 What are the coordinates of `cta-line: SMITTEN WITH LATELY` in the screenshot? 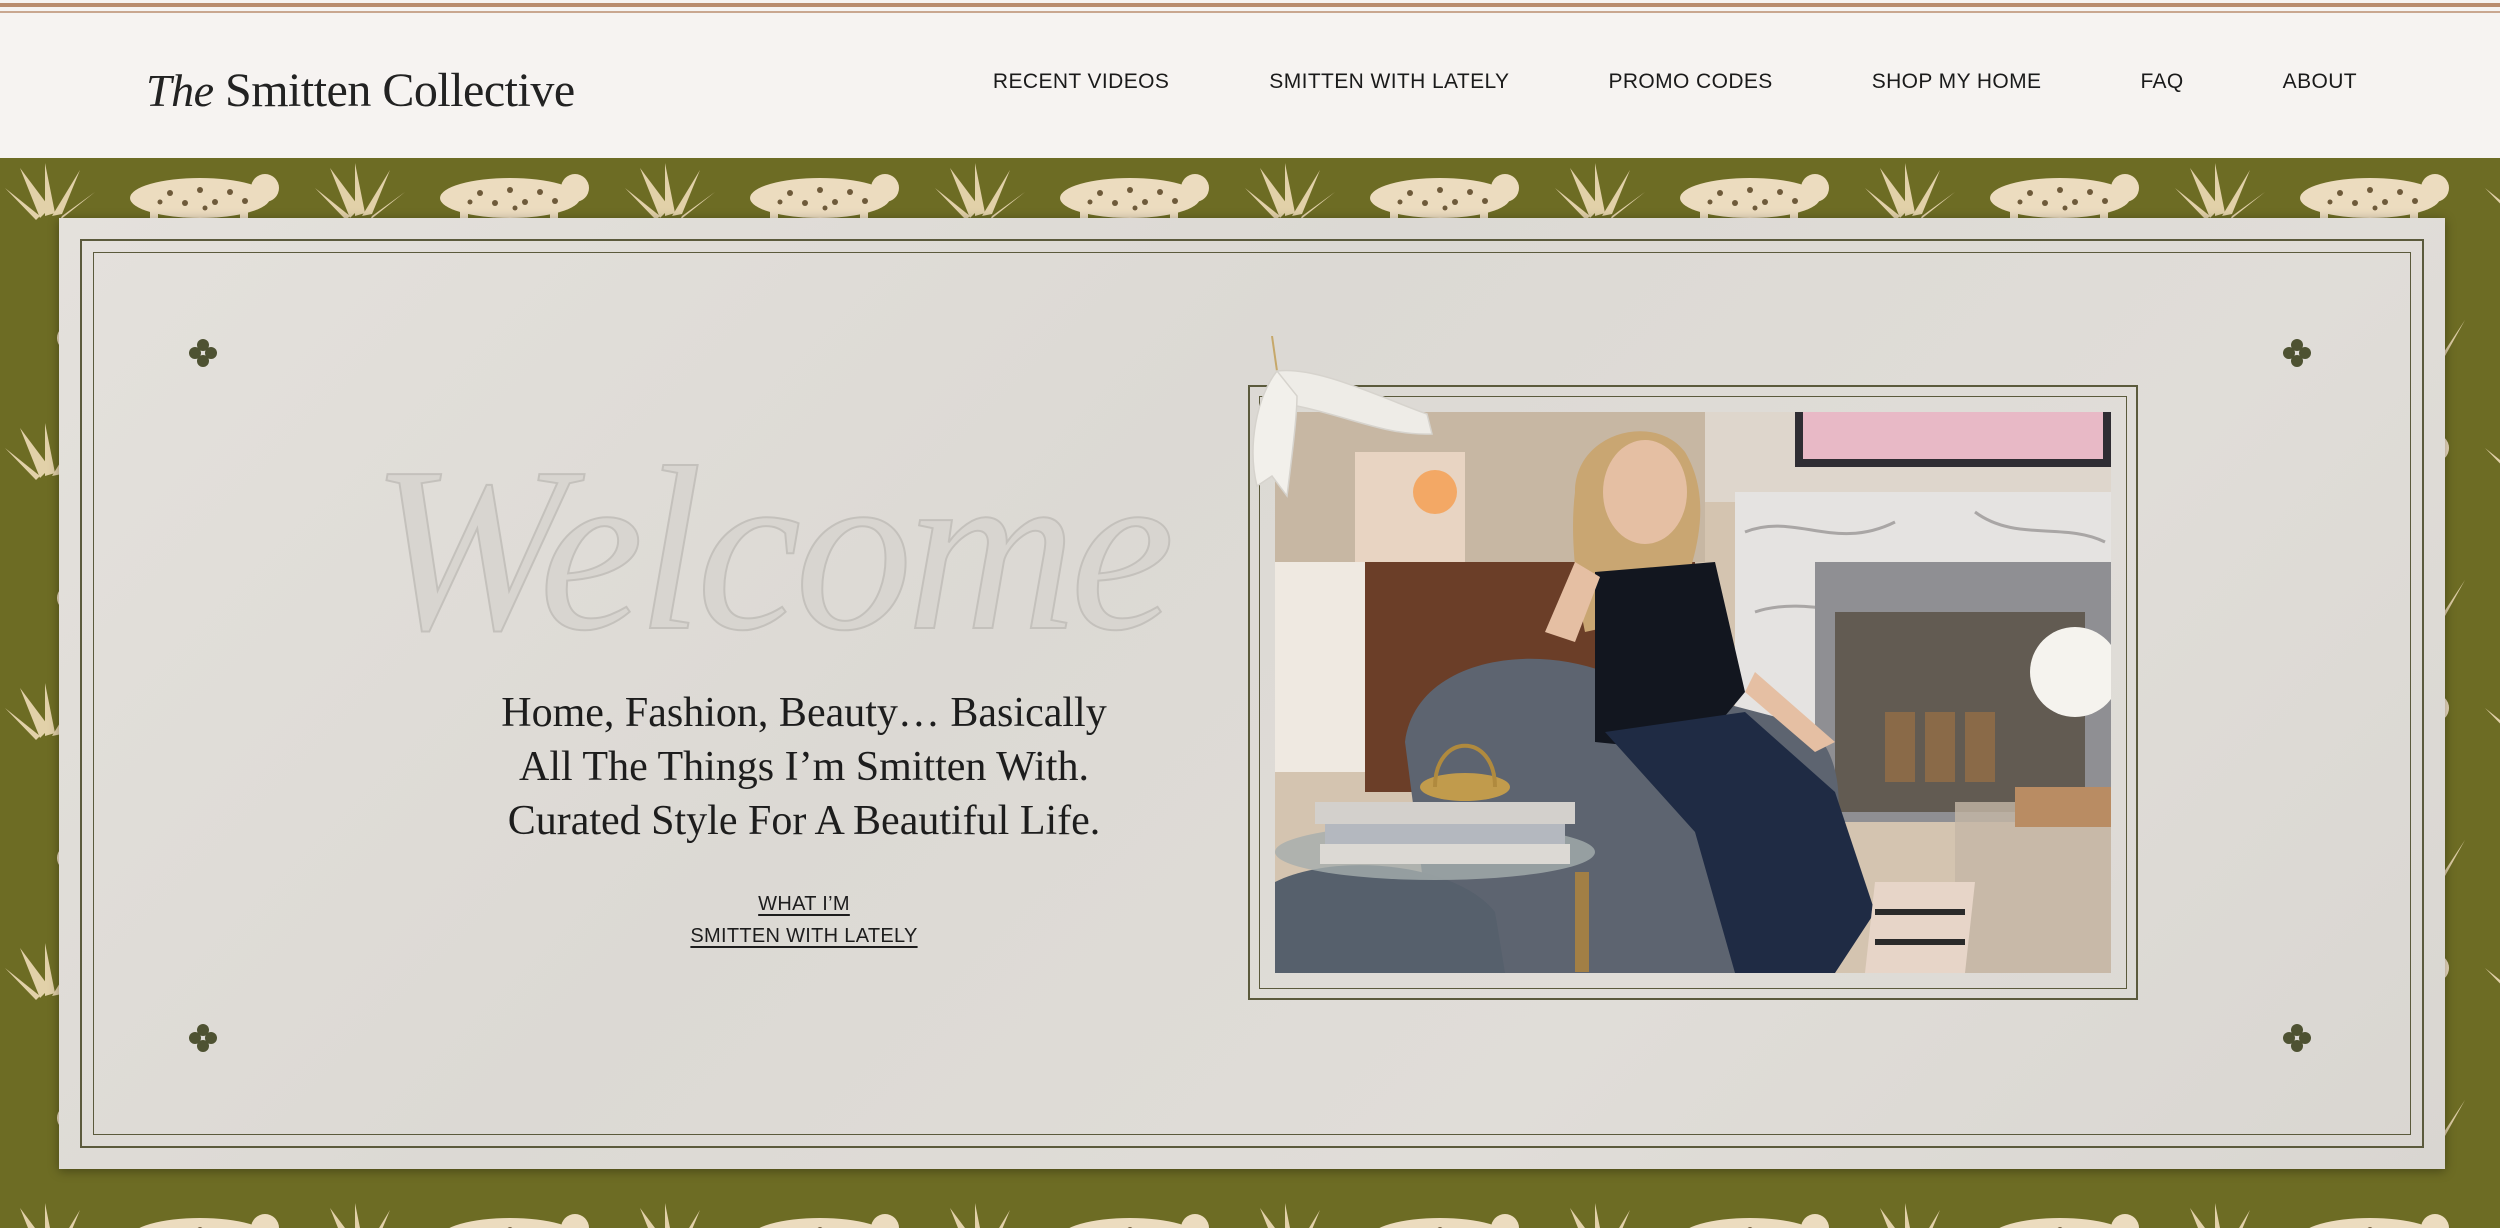 It's located at (804, 936).